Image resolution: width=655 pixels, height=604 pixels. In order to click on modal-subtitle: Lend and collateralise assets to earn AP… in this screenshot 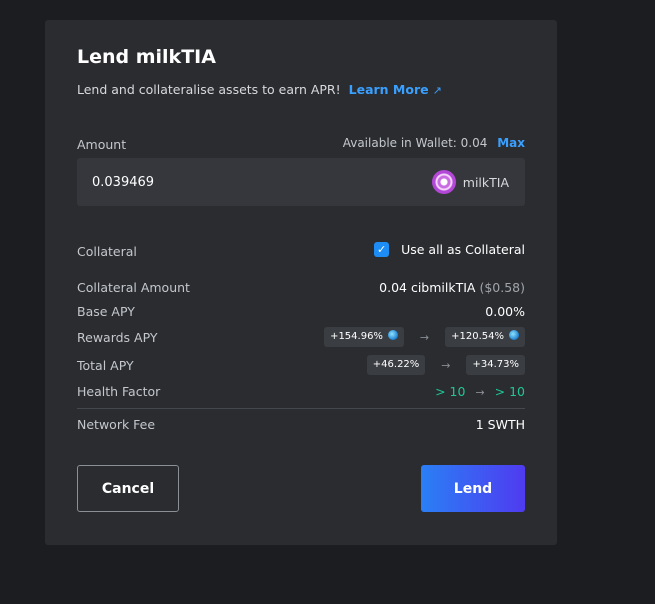, I will do `click(259, 89)`.